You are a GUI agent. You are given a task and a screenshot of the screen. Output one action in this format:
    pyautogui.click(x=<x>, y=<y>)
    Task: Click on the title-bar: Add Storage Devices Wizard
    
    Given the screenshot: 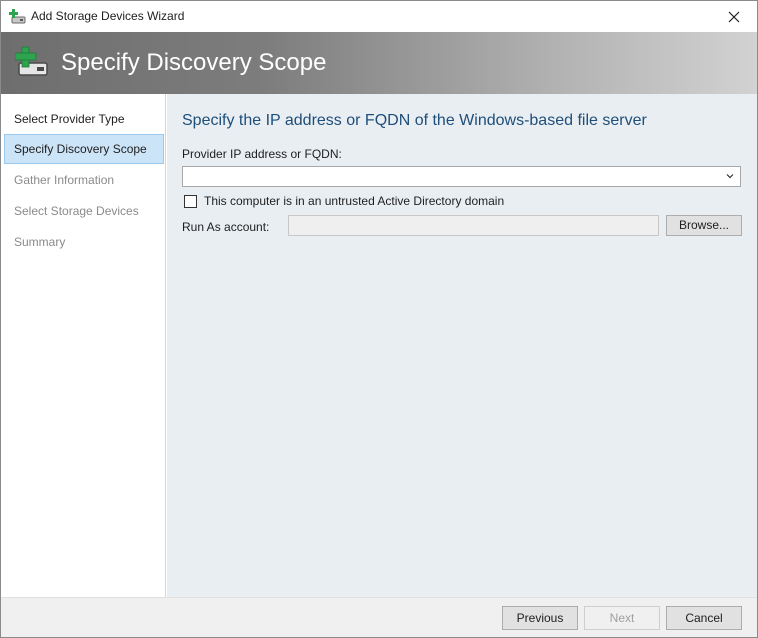 What is the action you would take?
    pyautogui.click(x=379, y=16)
    